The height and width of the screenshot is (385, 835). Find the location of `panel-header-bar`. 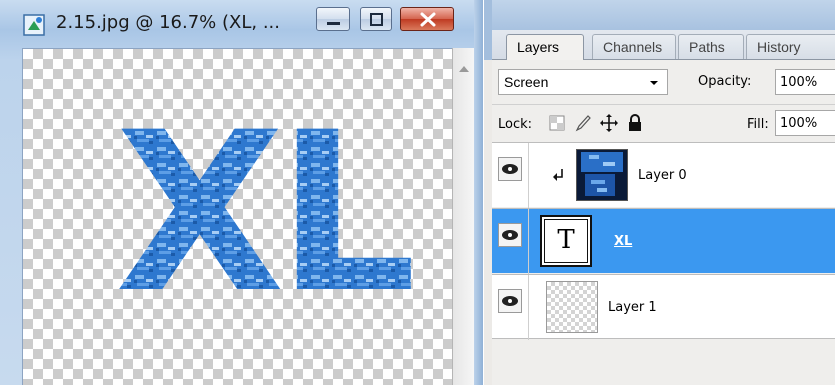

panel-header-bar is located at coordinates (659, 15).